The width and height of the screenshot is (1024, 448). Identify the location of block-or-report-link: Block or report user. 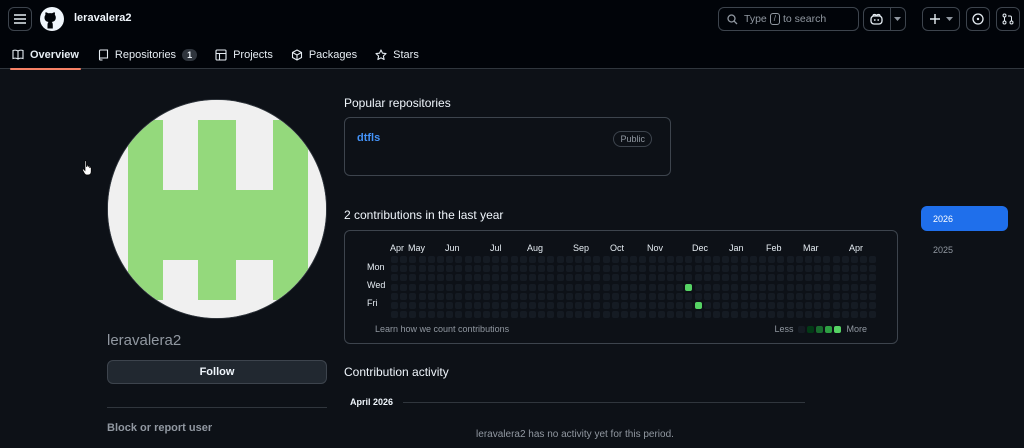
(159, 428).